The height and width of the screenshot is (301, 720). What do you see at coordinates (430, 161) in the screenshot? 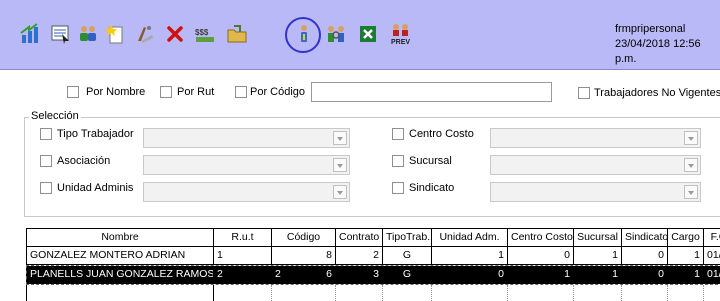
I see `sucursal-label: Sucursal` at bounding box center [430, 161].